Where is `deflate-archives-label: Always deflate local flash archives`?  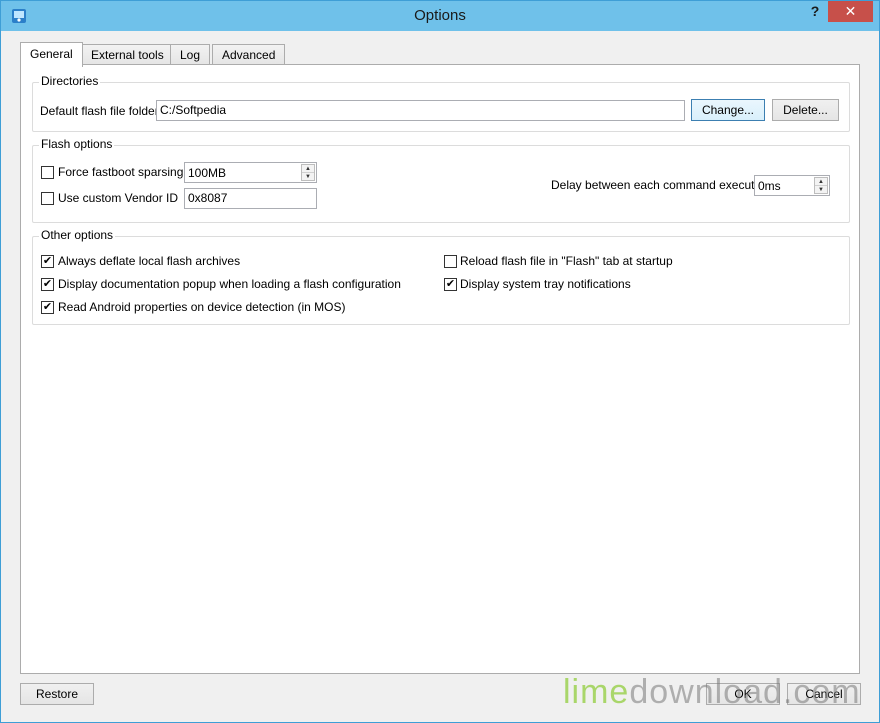
deflate-archives-label: Always deflate local flash archives is located at coordinates (149, 261).